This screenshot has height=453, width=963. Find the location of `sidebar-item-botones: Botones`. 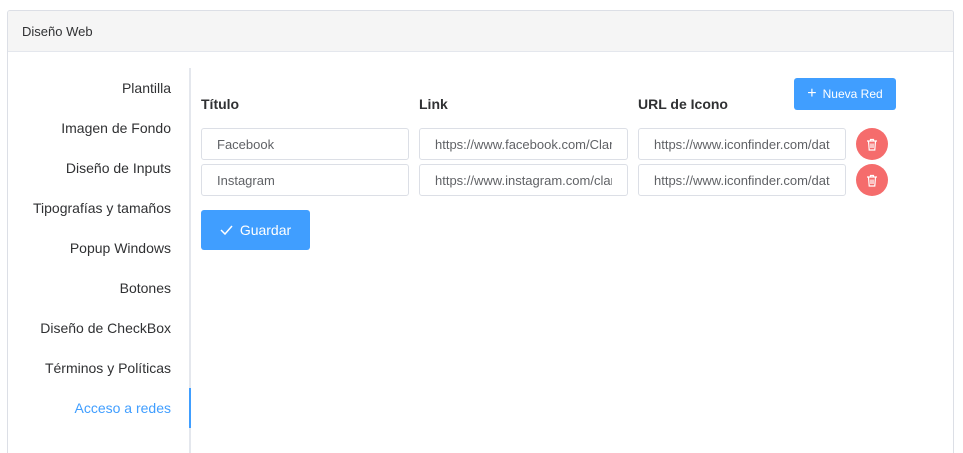

sidebar-item-botones: Botones is located at coordinates (98, 288).